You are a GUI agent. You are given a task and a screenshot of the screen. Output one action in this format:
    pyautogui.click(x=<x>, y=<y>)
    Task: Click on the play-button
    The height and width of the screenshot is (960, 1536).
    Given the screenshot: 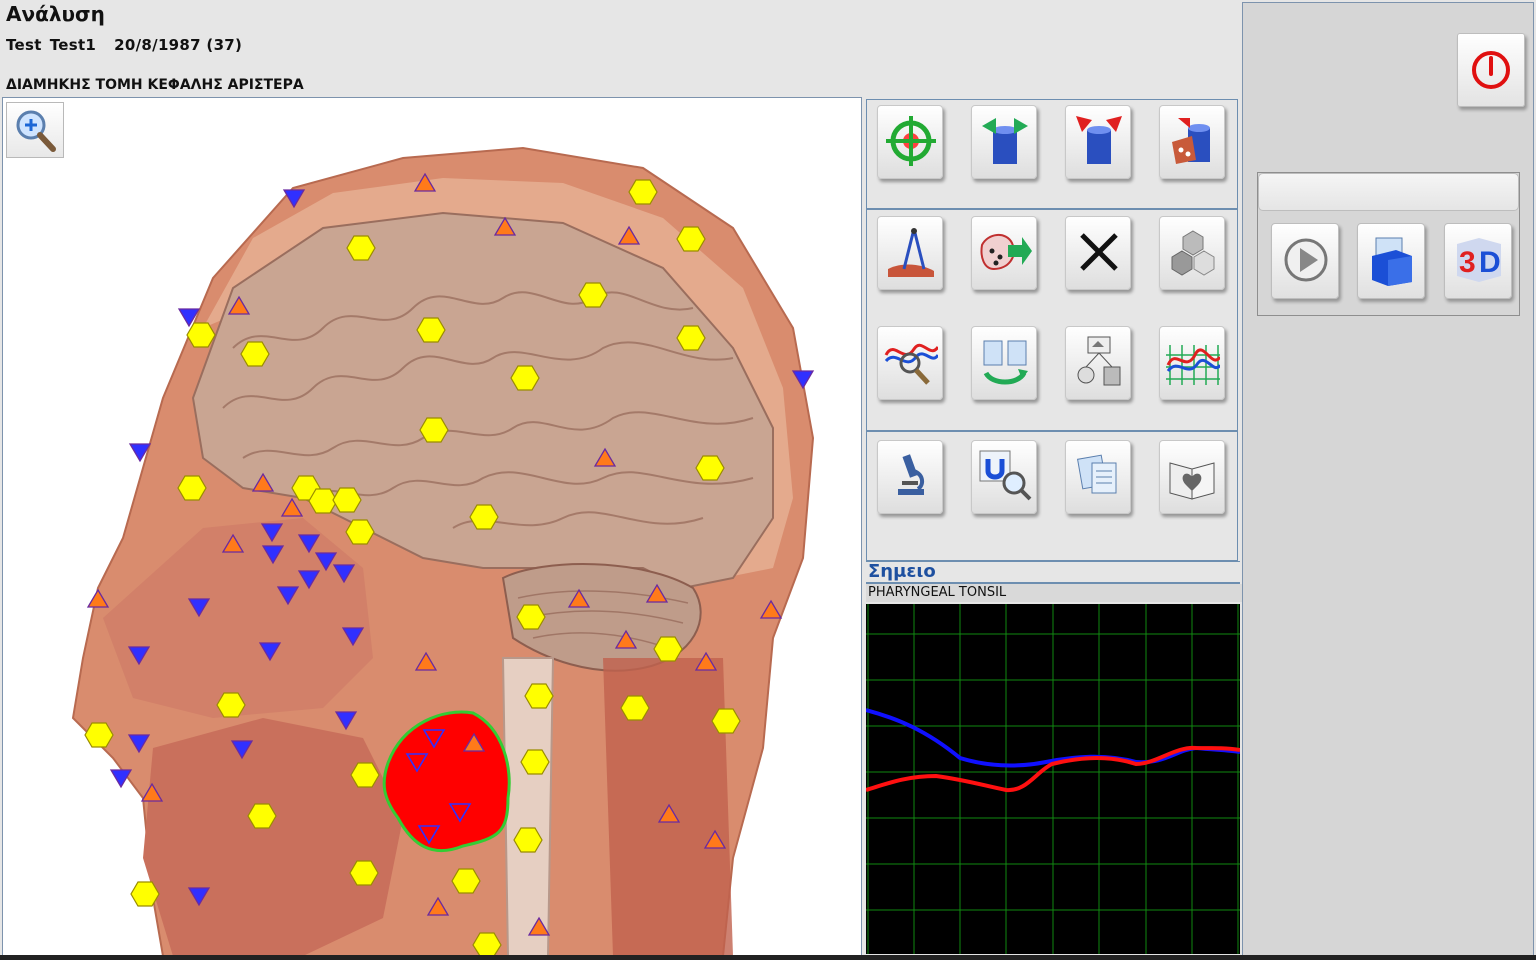 What is the action you would take?
    pyautogui.click(x=1305, y=261)
    